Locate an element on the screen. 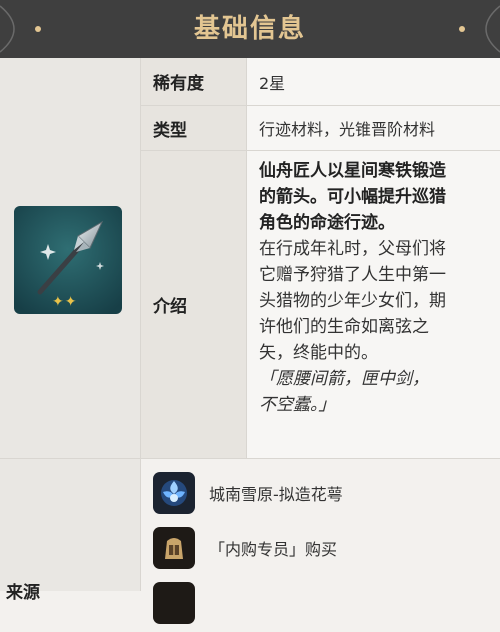  type-label: 类型 is located at coordinates (194, 128).